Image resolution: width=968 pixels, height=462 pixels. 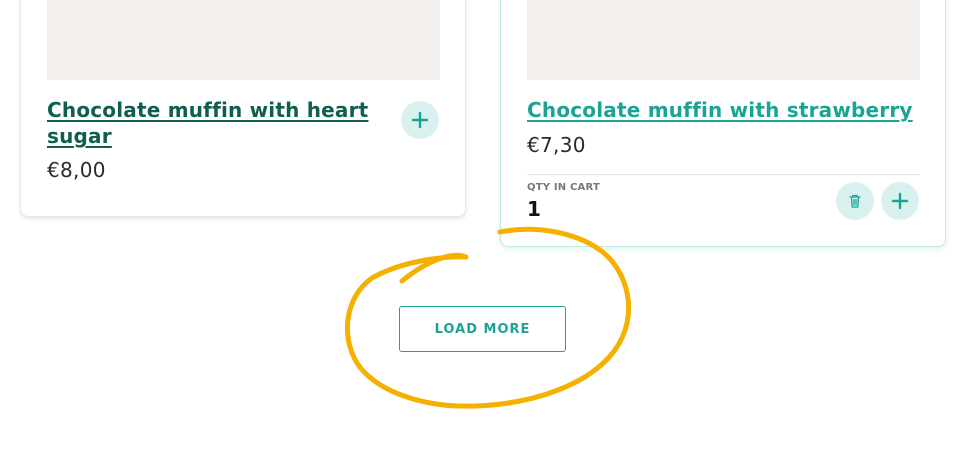 What do you see at coordinates (76, 170) in the screenshot?
I see `product-price: €8,00` at bounding box center [76, 170].